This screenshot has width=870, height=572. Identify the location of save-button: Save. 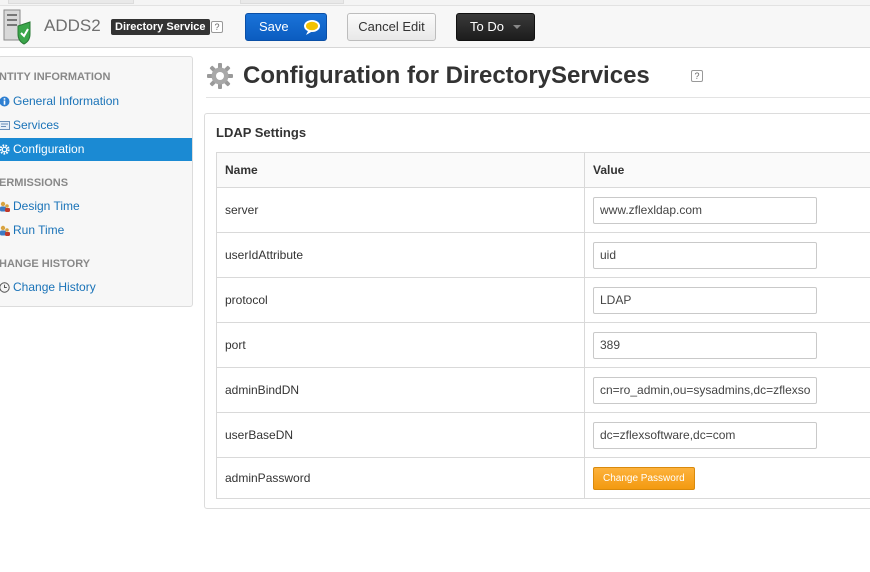
(286, 27).